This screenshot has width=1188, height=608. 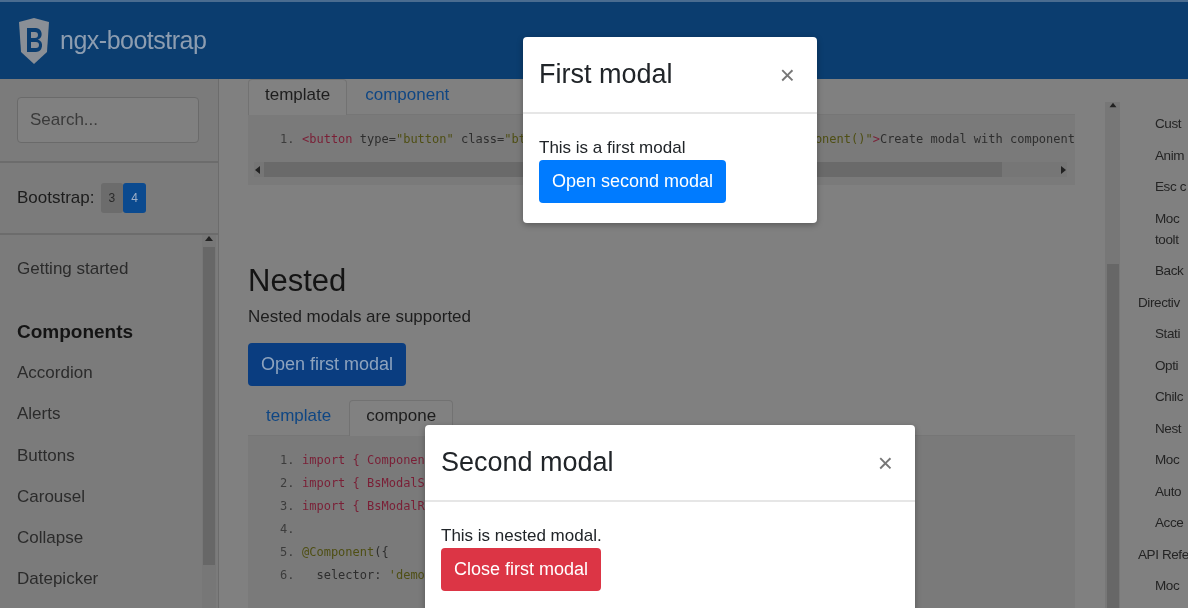 What do you see at coordinates (363, 482) in the screenshot?
I see `code-text: import { BsModalS` at bounding box center [363, 482].